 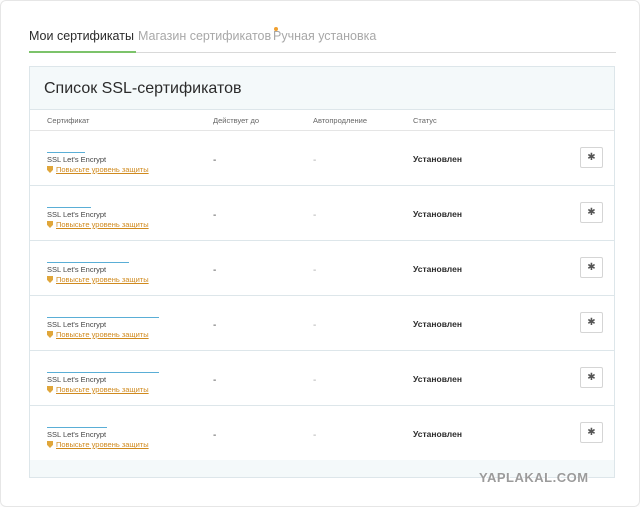 I want to click on watermark: YAPLAKAL.COM, so click(x=534, y=477).